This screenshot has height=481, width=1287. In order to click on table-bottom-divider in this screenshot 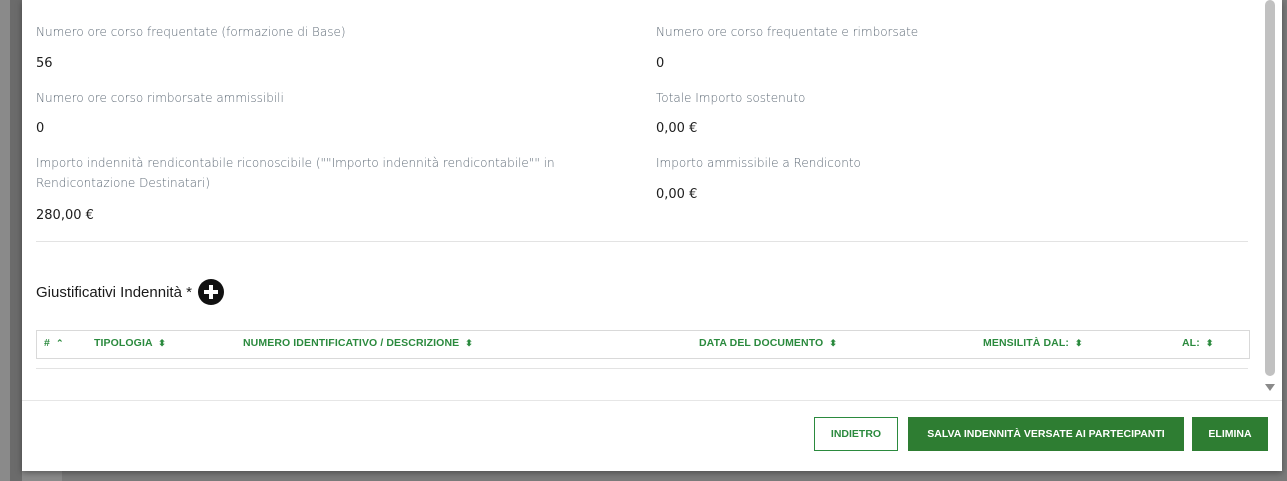, I will do `click(642, 368)`.